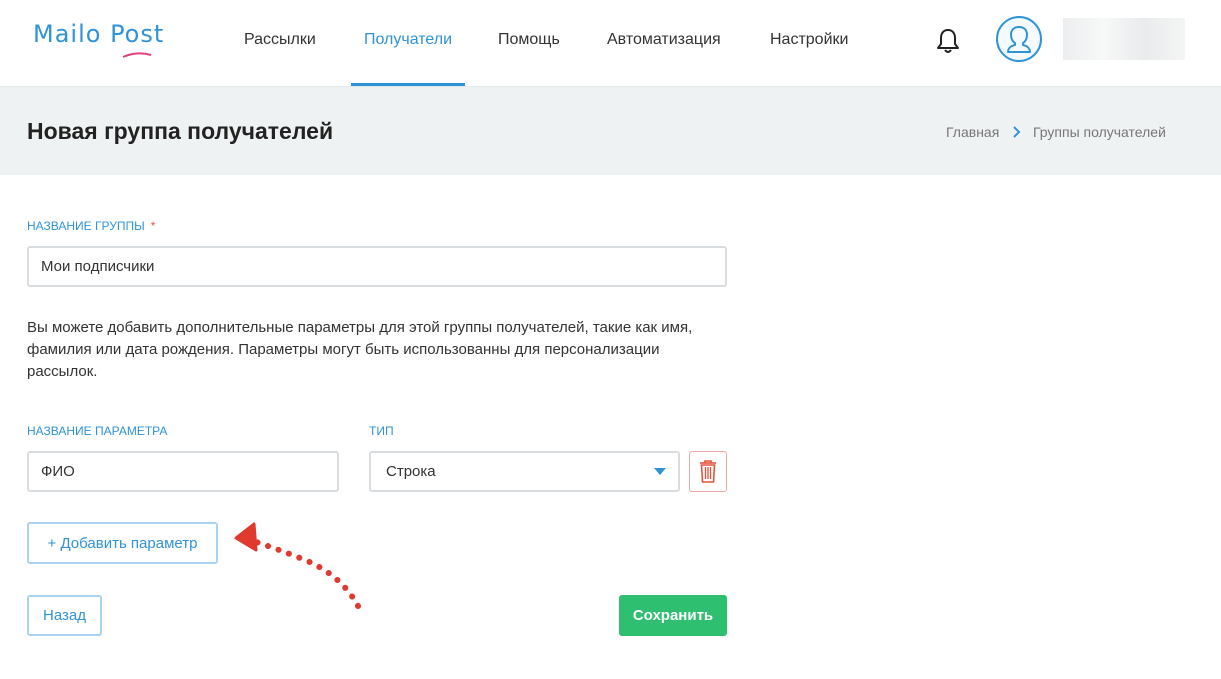 The width and height of the screenshot is (1221, 679). Describe the element at coordinates (122, 543) in the screenshot. I see `add-parameter-button: + Добавить параметр` at that location.